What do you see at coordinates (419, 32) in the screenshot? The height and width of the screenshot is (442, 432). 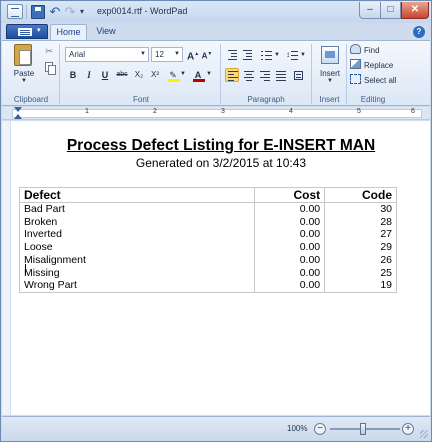 I see `help-icon: ?` at bounding box center [419, 32].